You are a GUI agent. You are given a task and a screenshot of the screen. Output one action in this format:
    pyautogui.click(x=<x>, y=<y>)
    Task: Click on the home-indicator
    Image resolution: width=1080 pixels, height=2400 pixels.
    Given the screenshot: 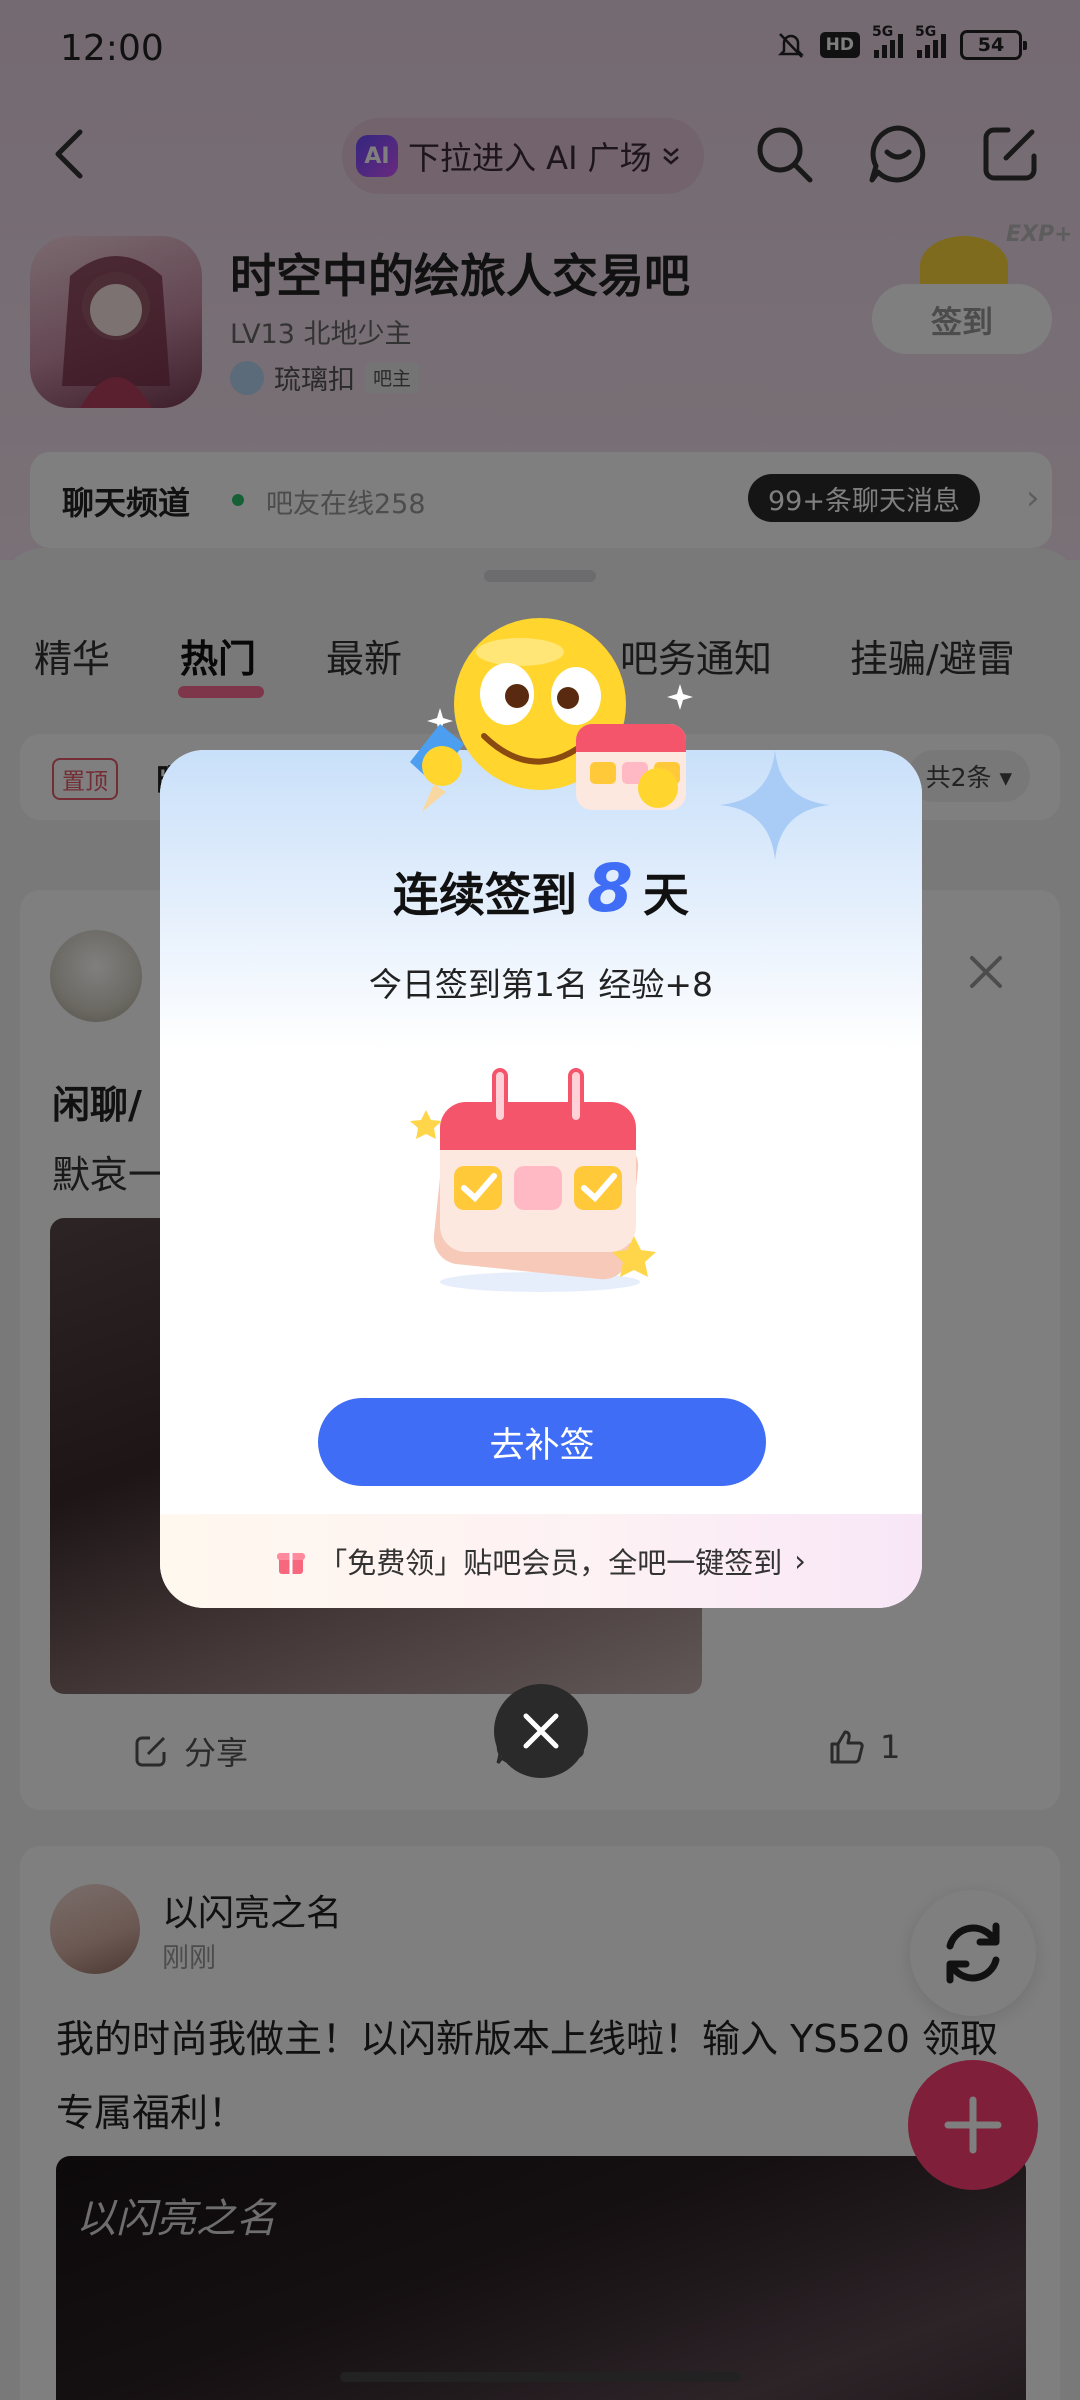 What is the action you would take?
    pyautogui.click(x=540, y=2377)
    